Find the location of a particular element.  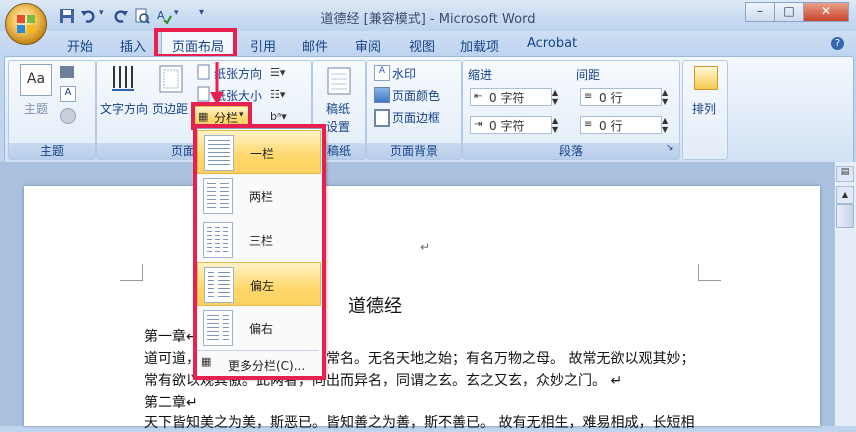

office-button is located at coordinates (26, 24).